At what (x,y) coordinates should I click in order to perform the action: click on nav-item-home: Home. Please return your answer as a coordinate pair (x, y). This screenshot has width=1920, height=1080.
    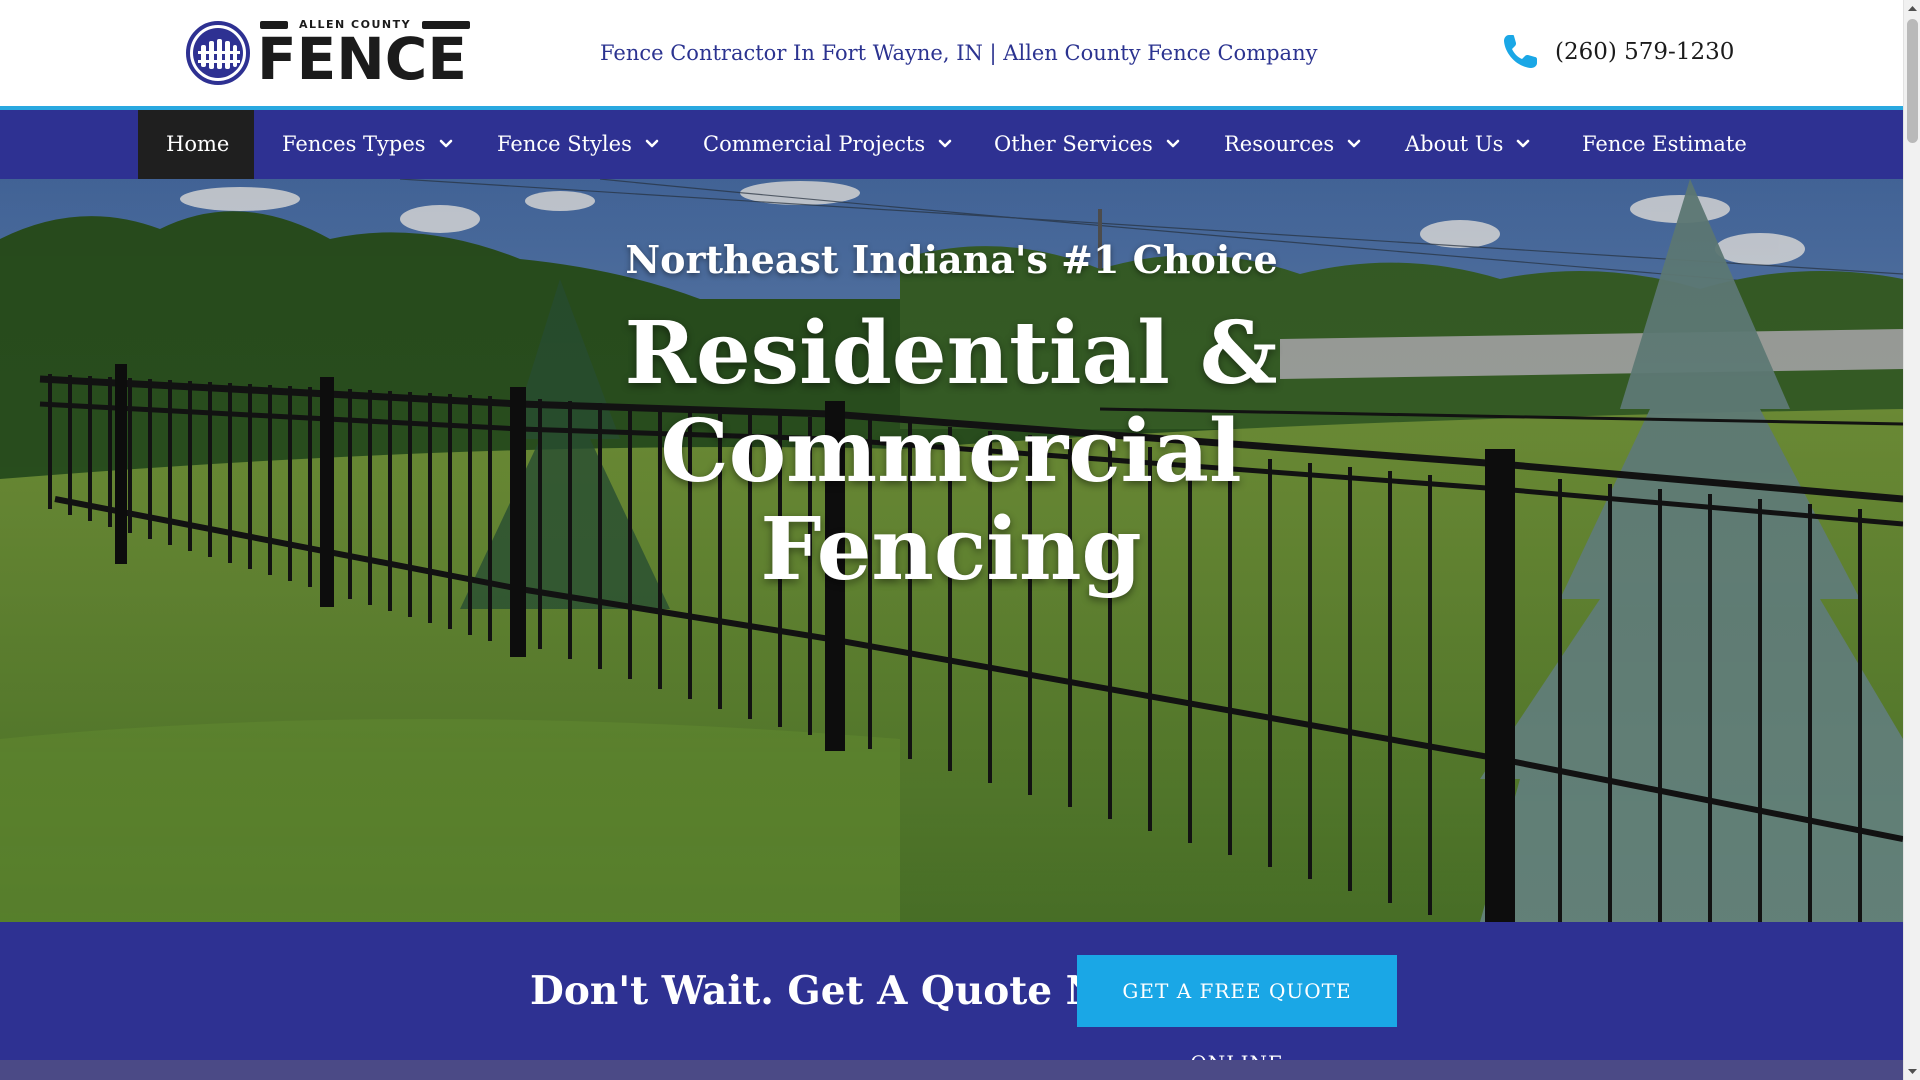
    Looking at the image, I should click on (196, 144).